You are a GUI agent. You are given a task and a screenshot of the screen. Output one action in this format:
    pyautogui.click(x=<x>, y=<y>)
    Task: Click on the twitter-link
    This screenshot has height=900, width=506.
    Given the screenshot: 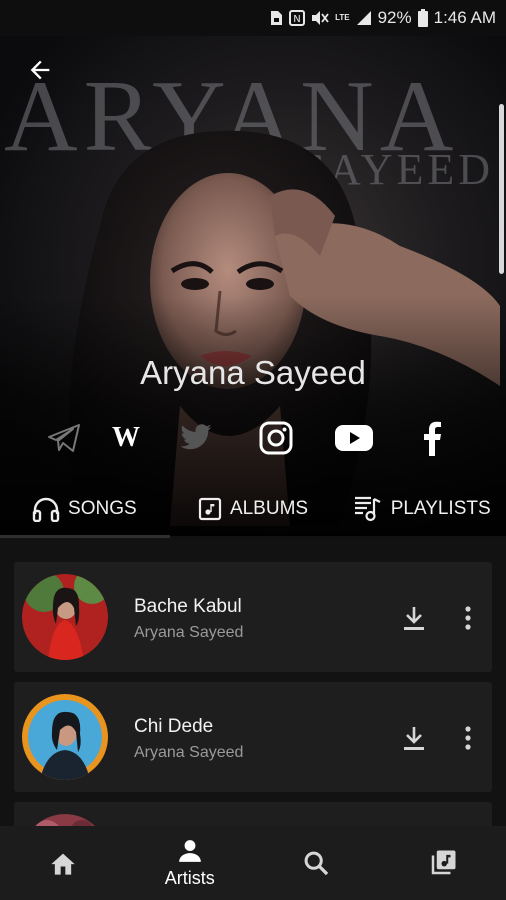 What is the action you would take?
    pyautogui.click(x=196, y=438)
    